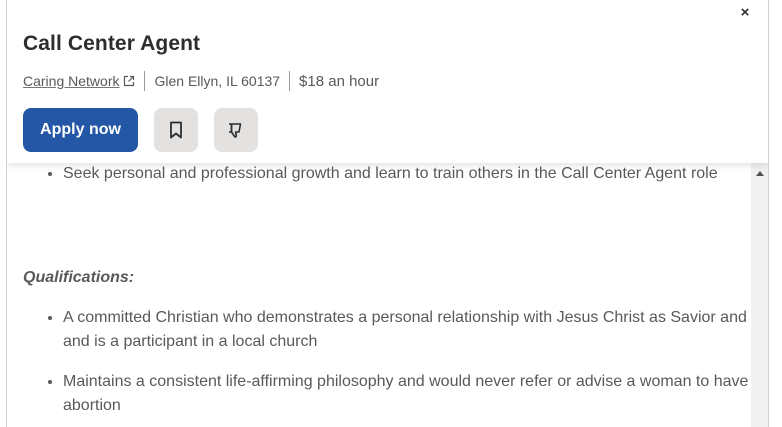 This screenshot has width=782, height=427. Describe the element at coordinates (339, 81) in the screenshot. I see `job-salary: $18 an hour` at that location.